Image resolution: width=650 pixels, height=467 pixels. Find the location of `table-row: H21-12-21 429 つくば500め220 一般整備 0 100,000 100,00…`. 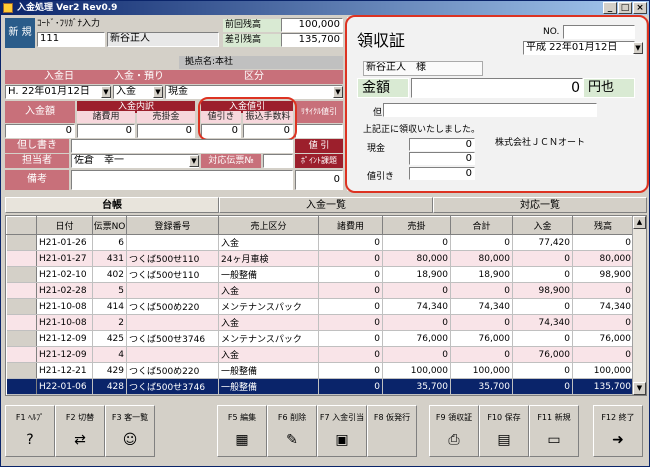

table-row: H21-12-21 429 つくば500め220 一般整備 0 100,000 100,00… is located at coordinates (320, 370).